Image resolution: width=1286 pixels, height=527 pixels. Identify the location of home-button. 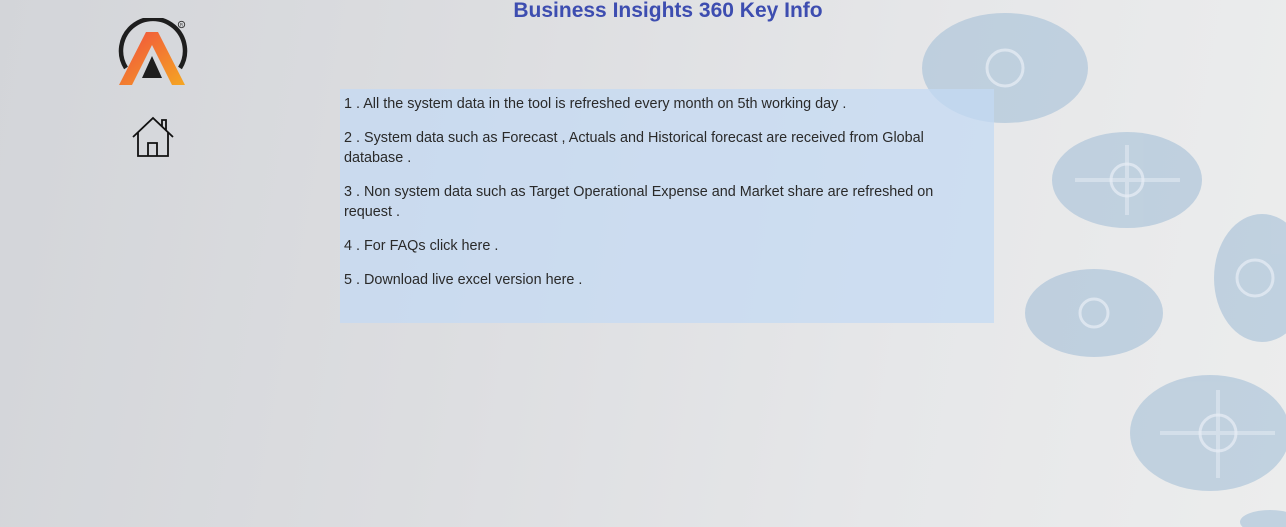
(153, 137).